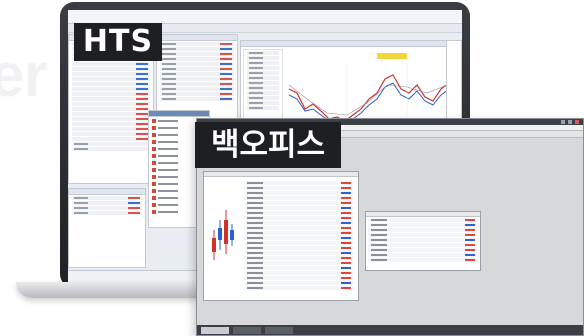 Image resolution: width=584 pixels, height=336 pixels. I want to click on hts-titlebar, so click(265, 17).